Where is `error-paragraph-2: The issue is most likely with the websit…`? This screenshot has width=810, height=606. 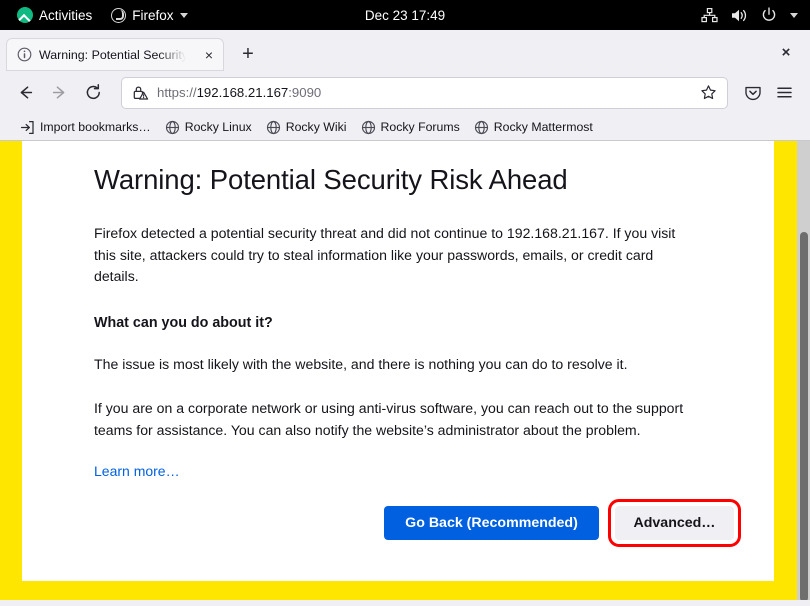 error-paragraph-2: The issue is most likely with the websit… is located at coordinates (361, 363).